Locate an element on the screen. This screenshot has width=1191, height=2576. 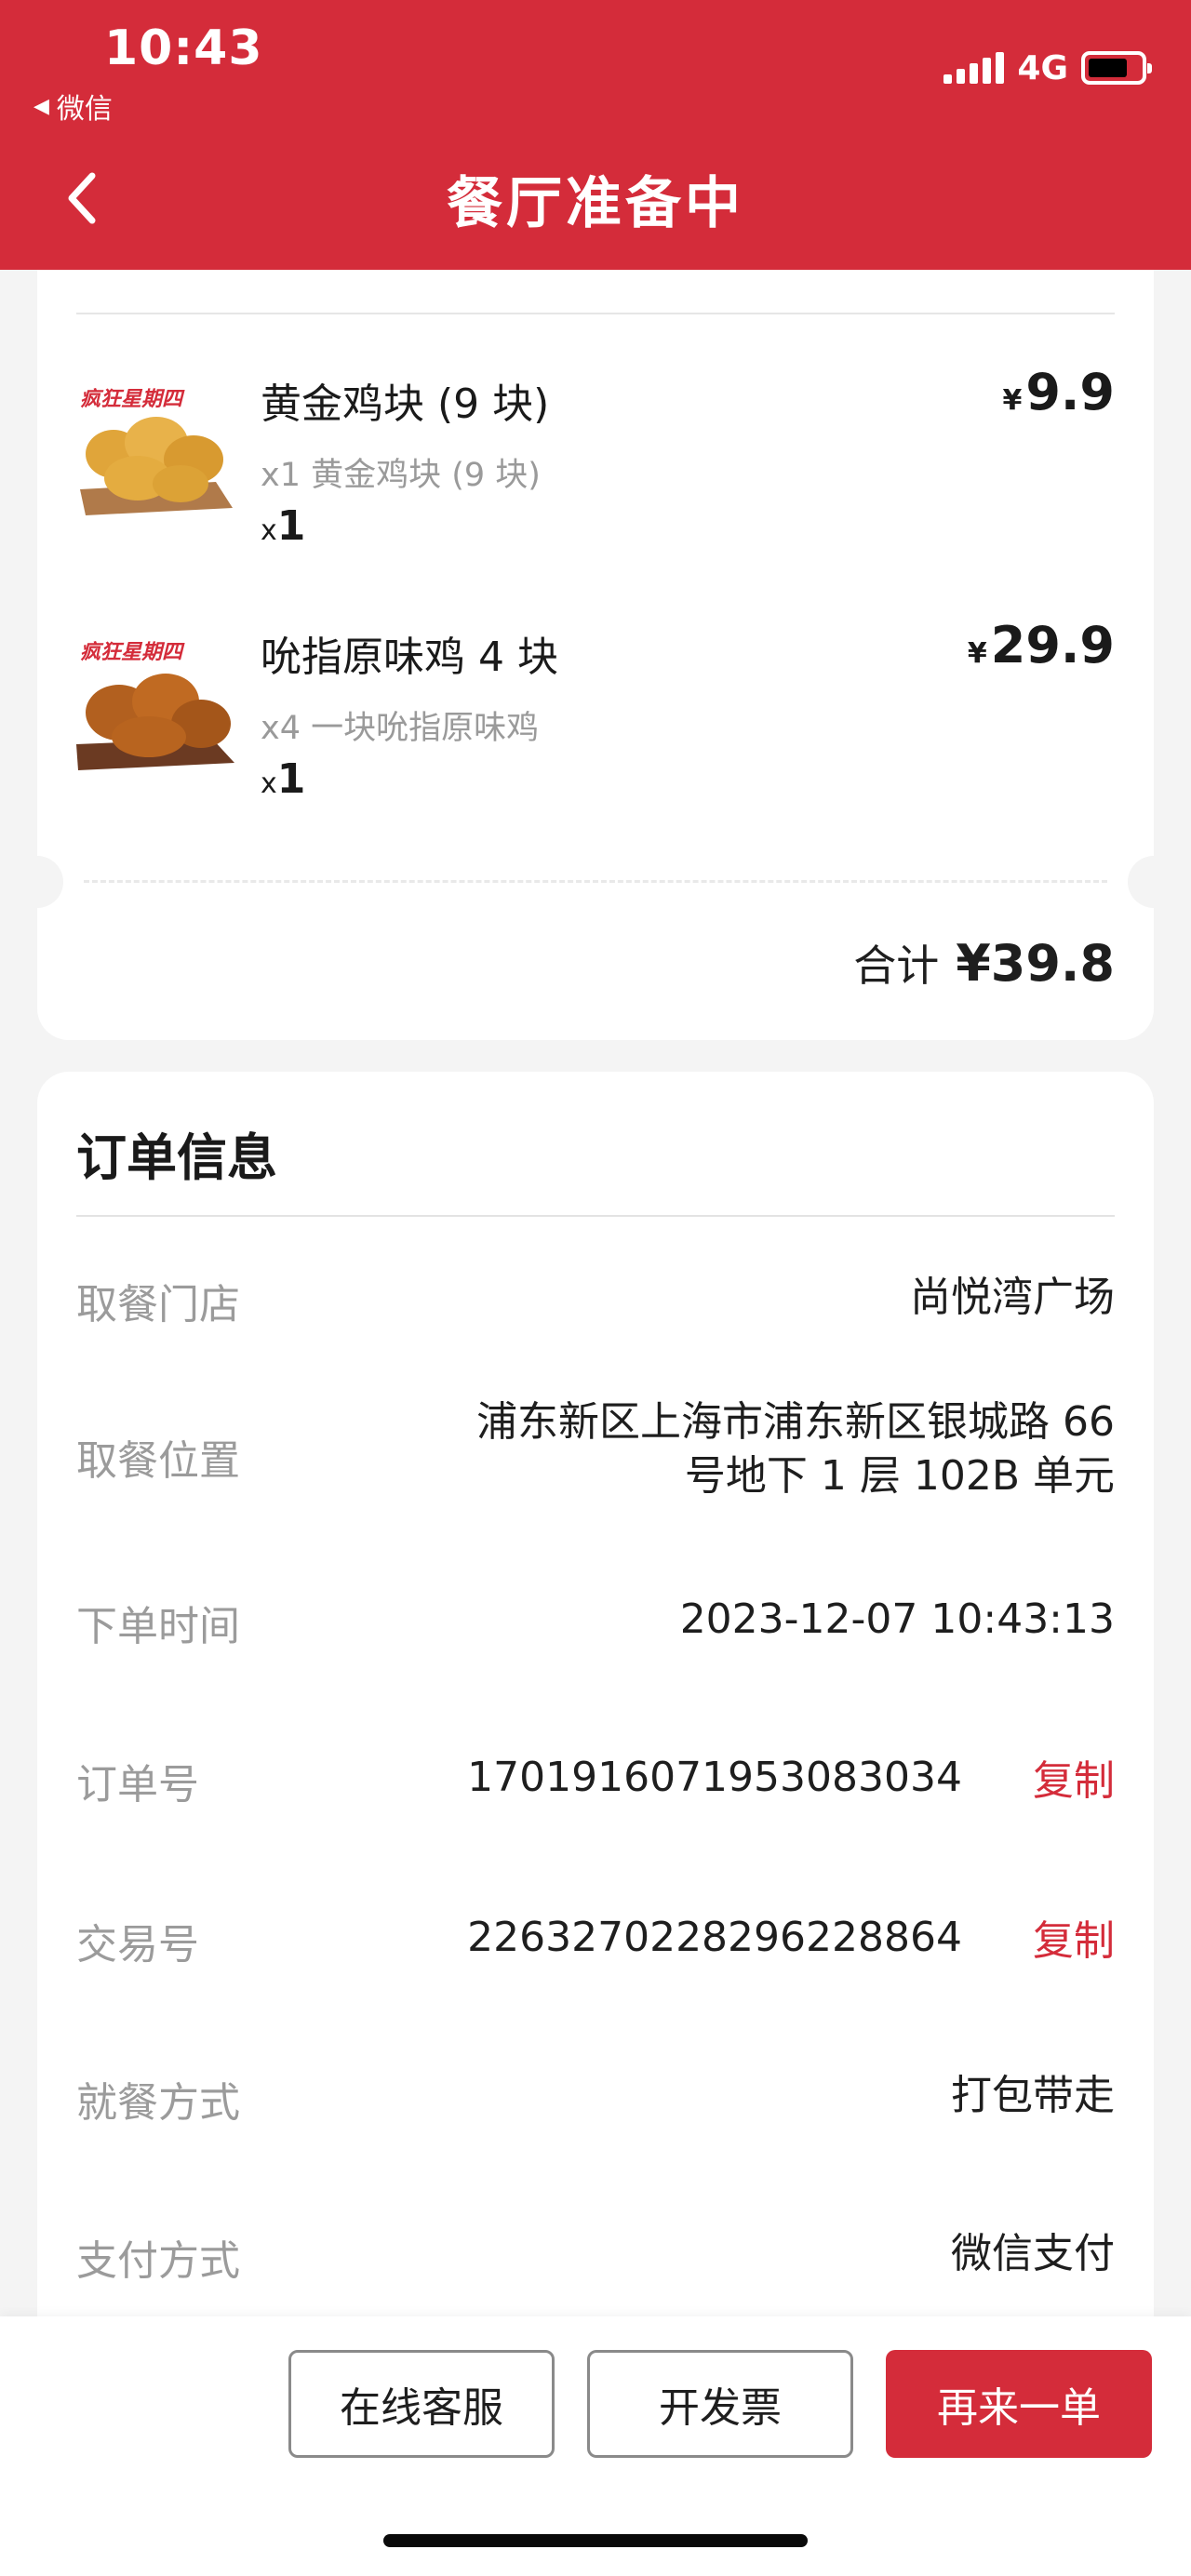
dashed-divider is located at coordinates (595, 881).